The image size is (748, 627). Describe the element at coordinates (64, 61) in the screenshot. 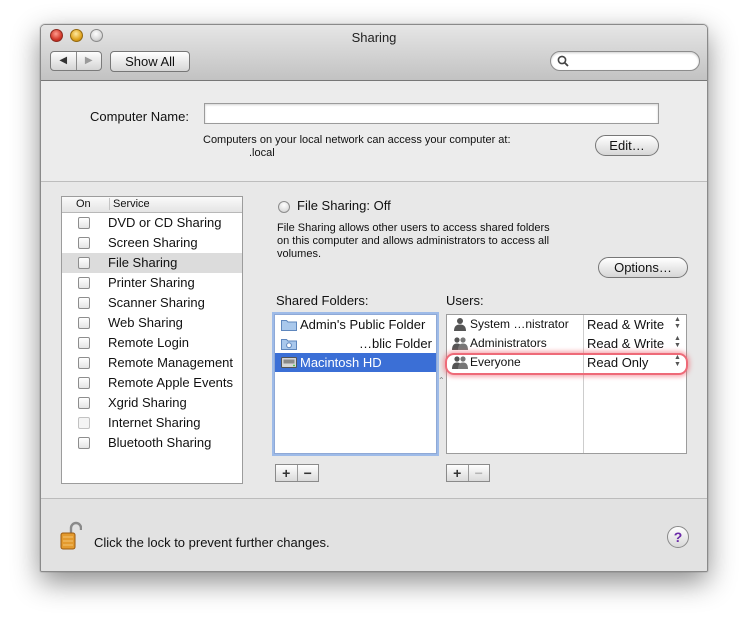

I see `back-button: ◀` at that location.